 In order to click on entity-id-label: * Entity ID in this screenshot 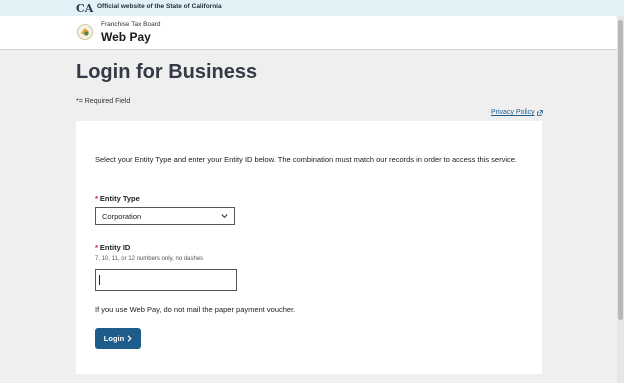, I will do `click(112, 247)`.